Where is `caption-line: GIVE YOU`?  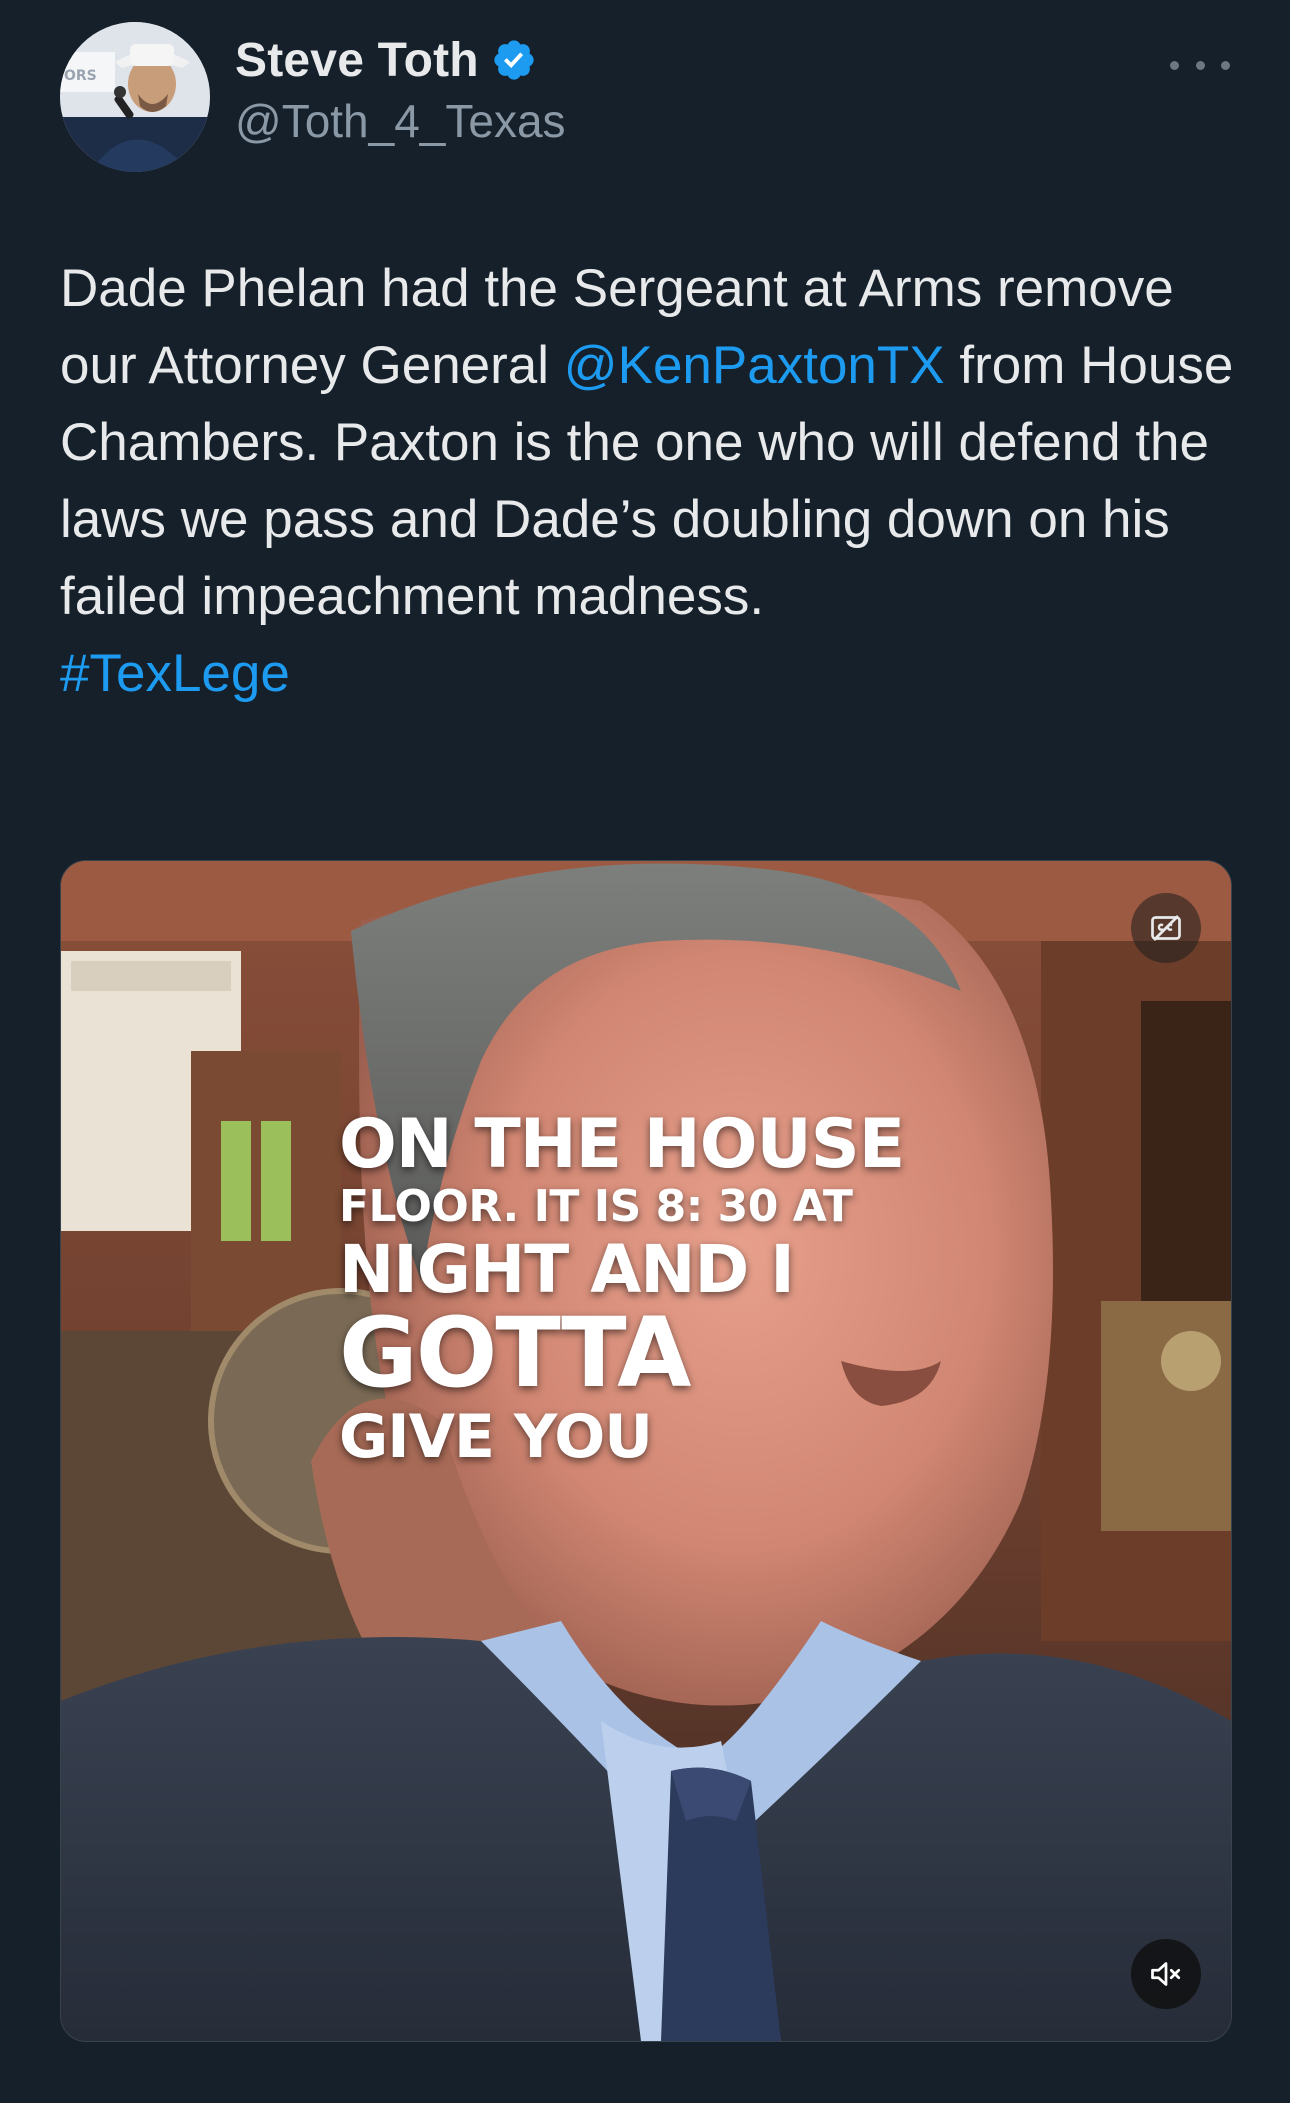 caption-line: GIVE YOU is located at coordinates (496, 1437).